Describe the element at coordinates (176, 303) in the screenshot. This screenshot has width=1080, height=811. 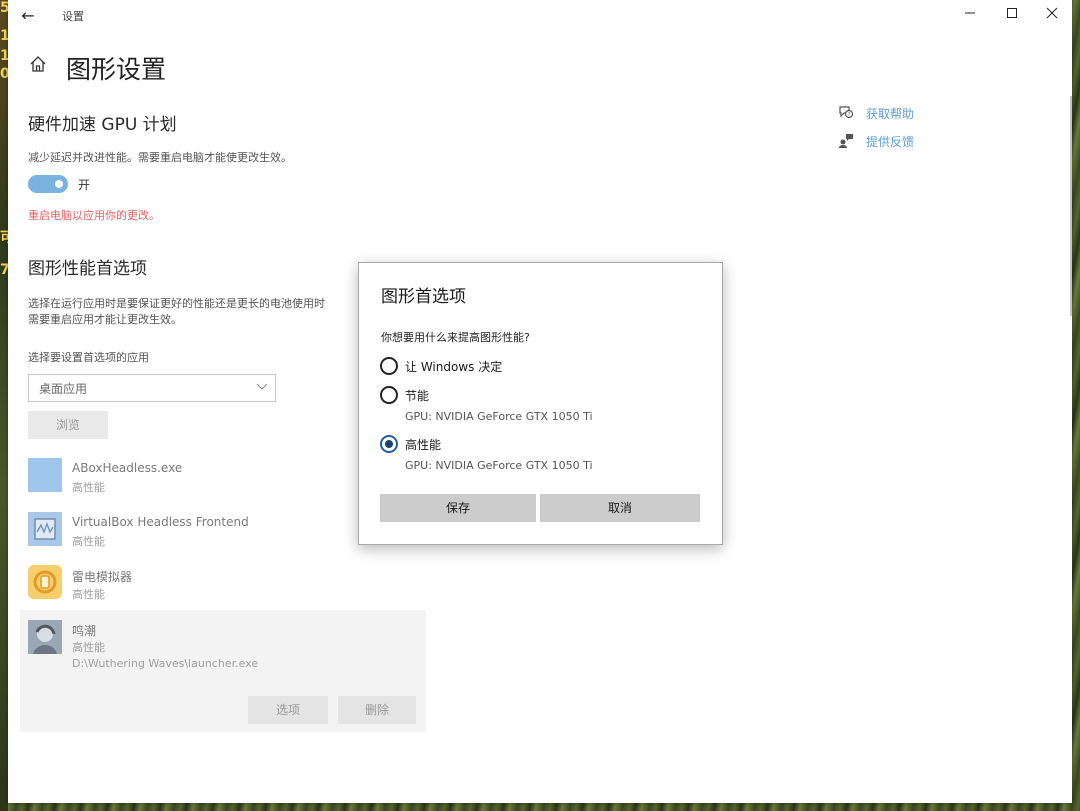
I see `graphics-prefs-description-1: 选择在运行应用时是要保证更好的性能还是更长的电池使用时` at that location.